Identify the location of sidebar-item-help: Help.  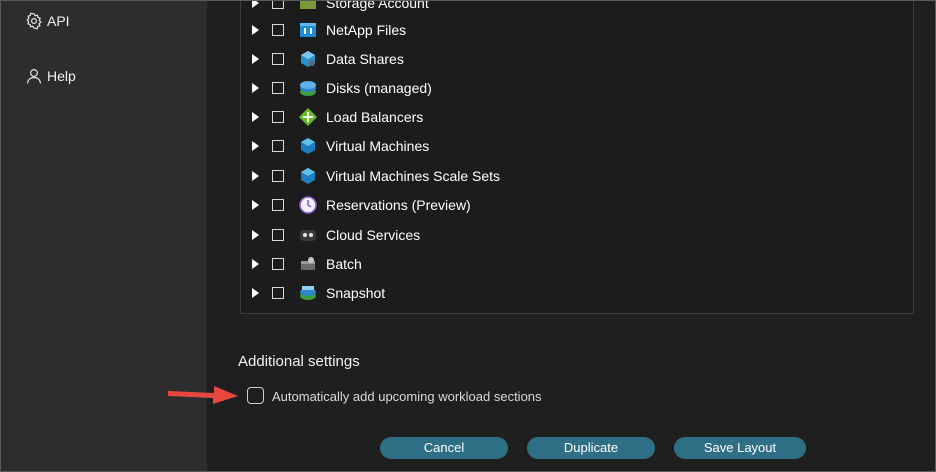
(50, 76).